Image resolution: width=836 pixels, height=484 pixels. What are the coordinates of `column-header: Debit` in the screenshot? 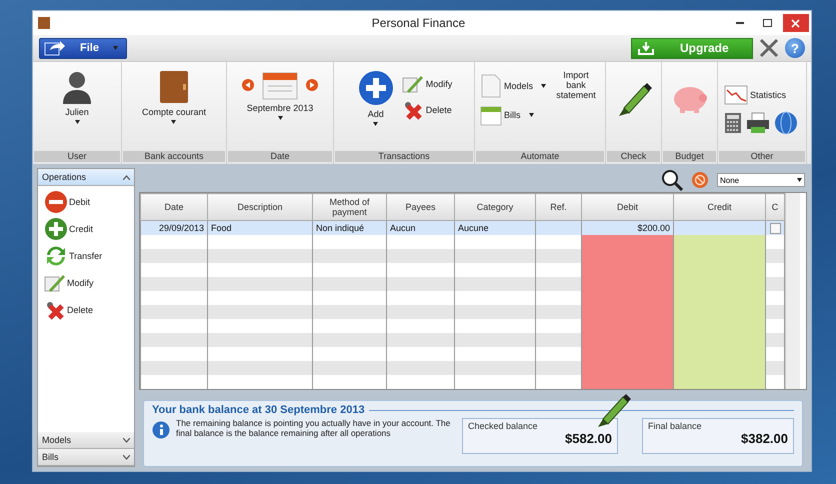 It's located at (628, 207).